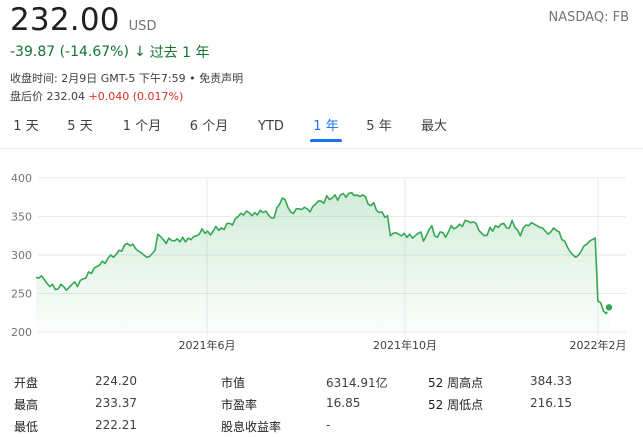 The image size is (643, 437). I want to click on tab-5y: 5 年, so click(379, 129).